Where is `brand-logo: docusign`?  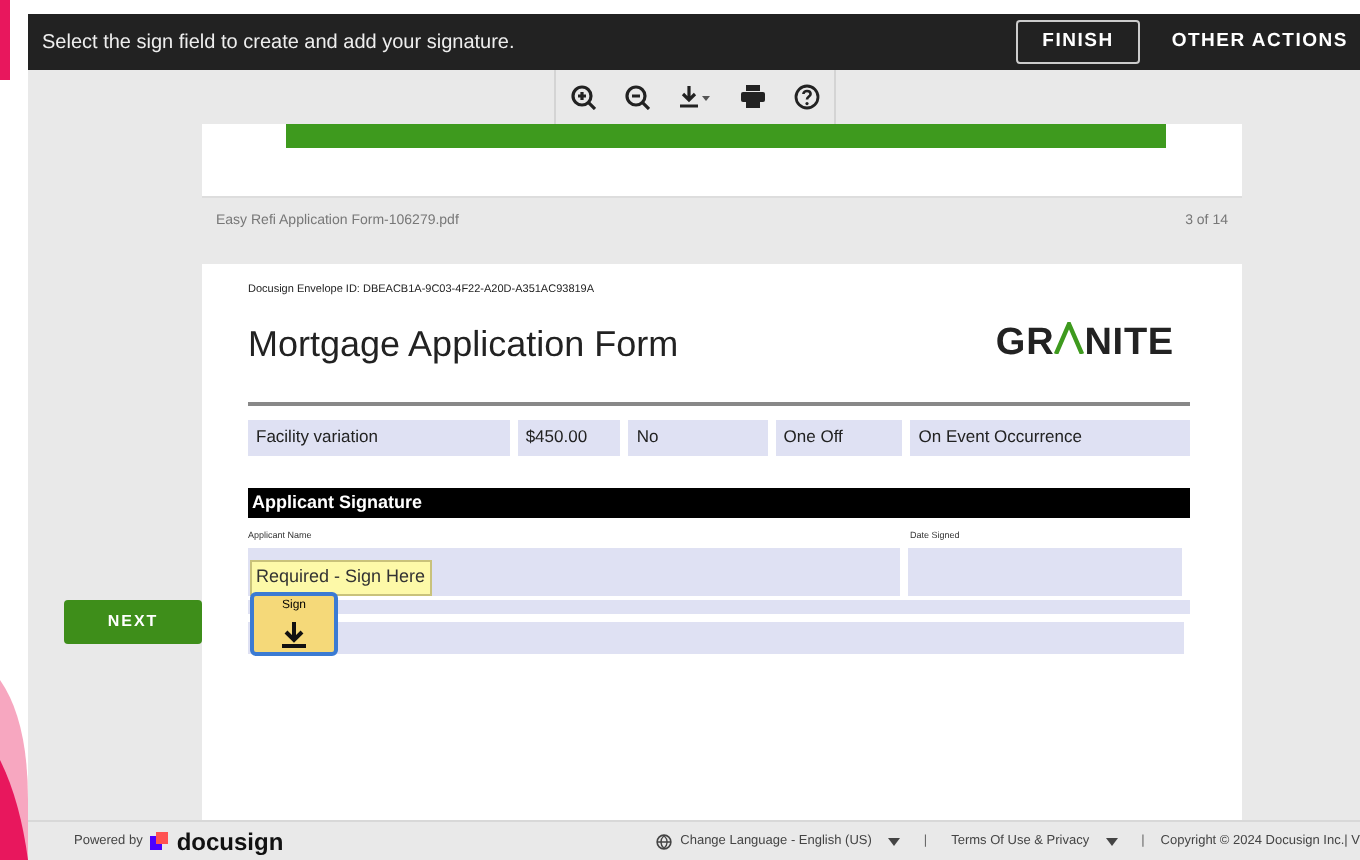
brand-logo: docusign is located at coordinates (217, 841).